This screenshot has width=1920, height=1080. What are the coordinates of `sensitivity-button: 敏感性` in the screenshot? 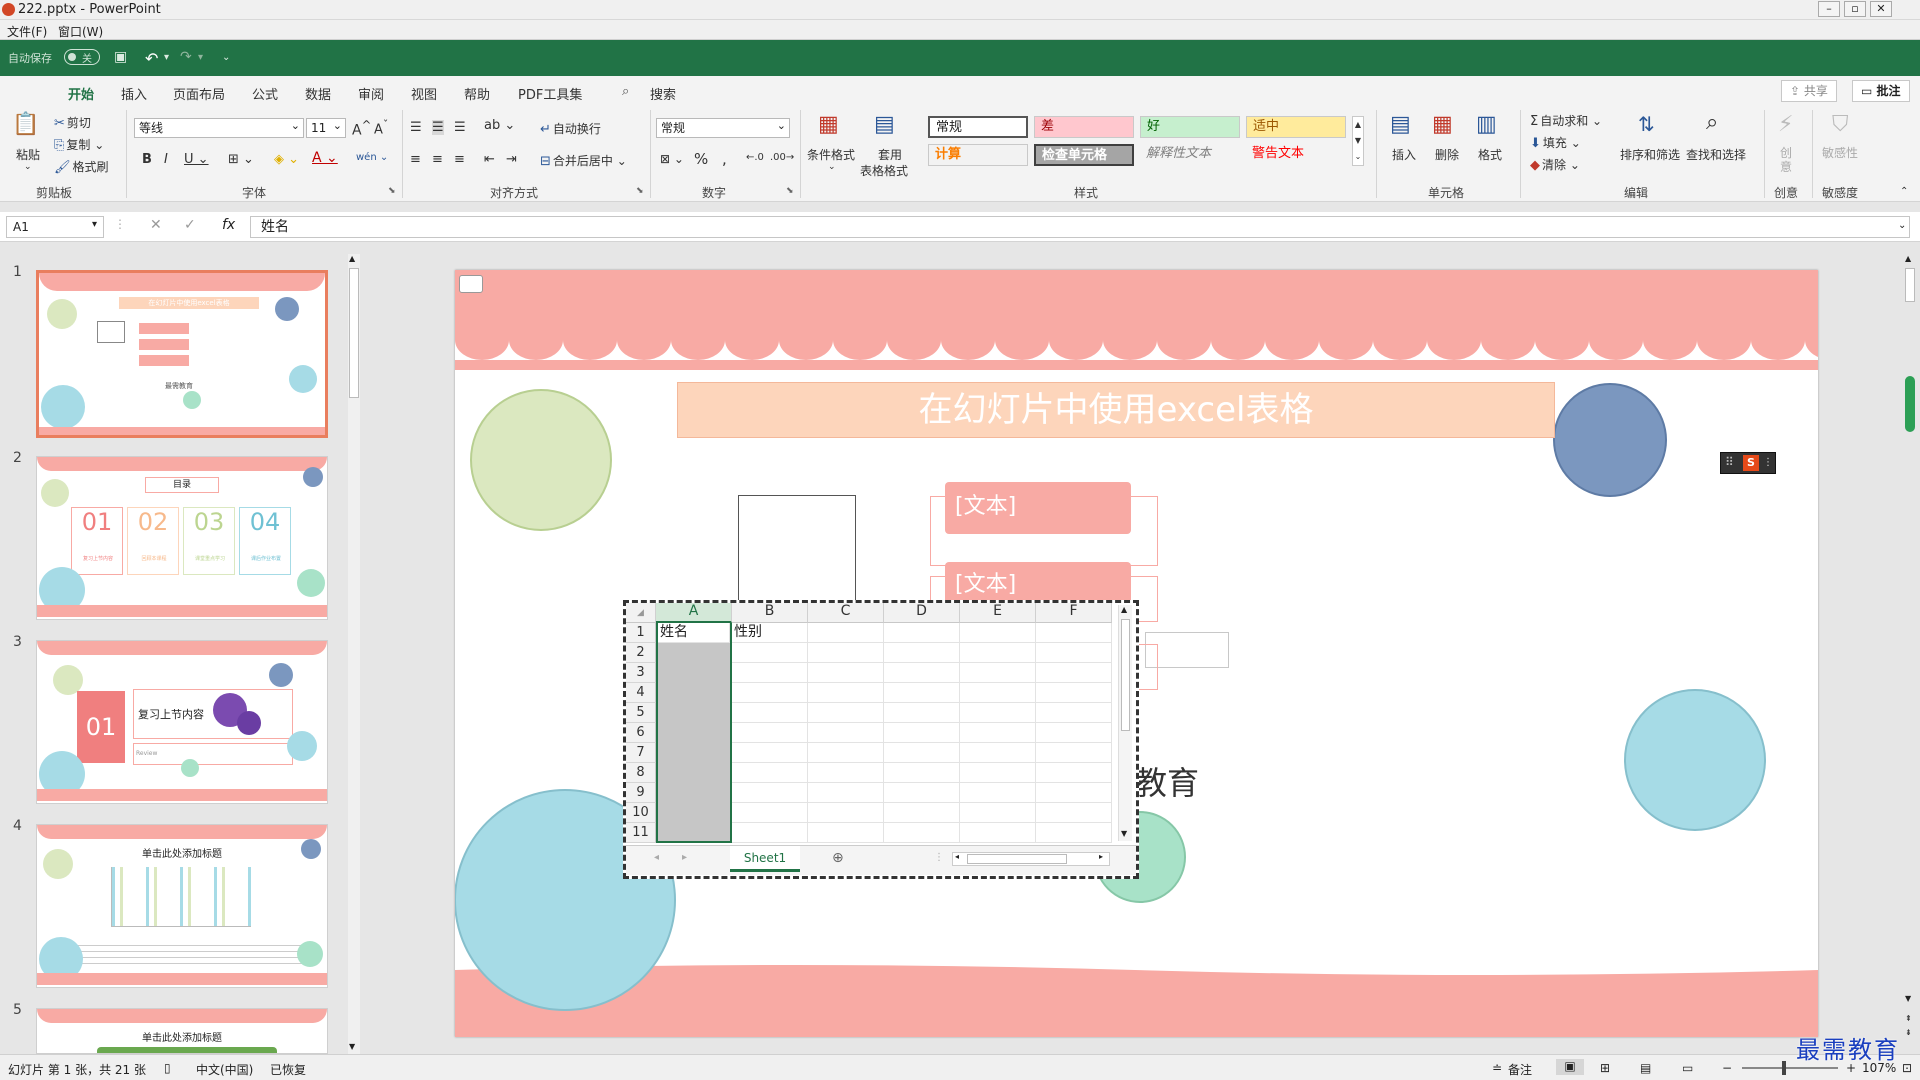 It's located at (1840, 153).